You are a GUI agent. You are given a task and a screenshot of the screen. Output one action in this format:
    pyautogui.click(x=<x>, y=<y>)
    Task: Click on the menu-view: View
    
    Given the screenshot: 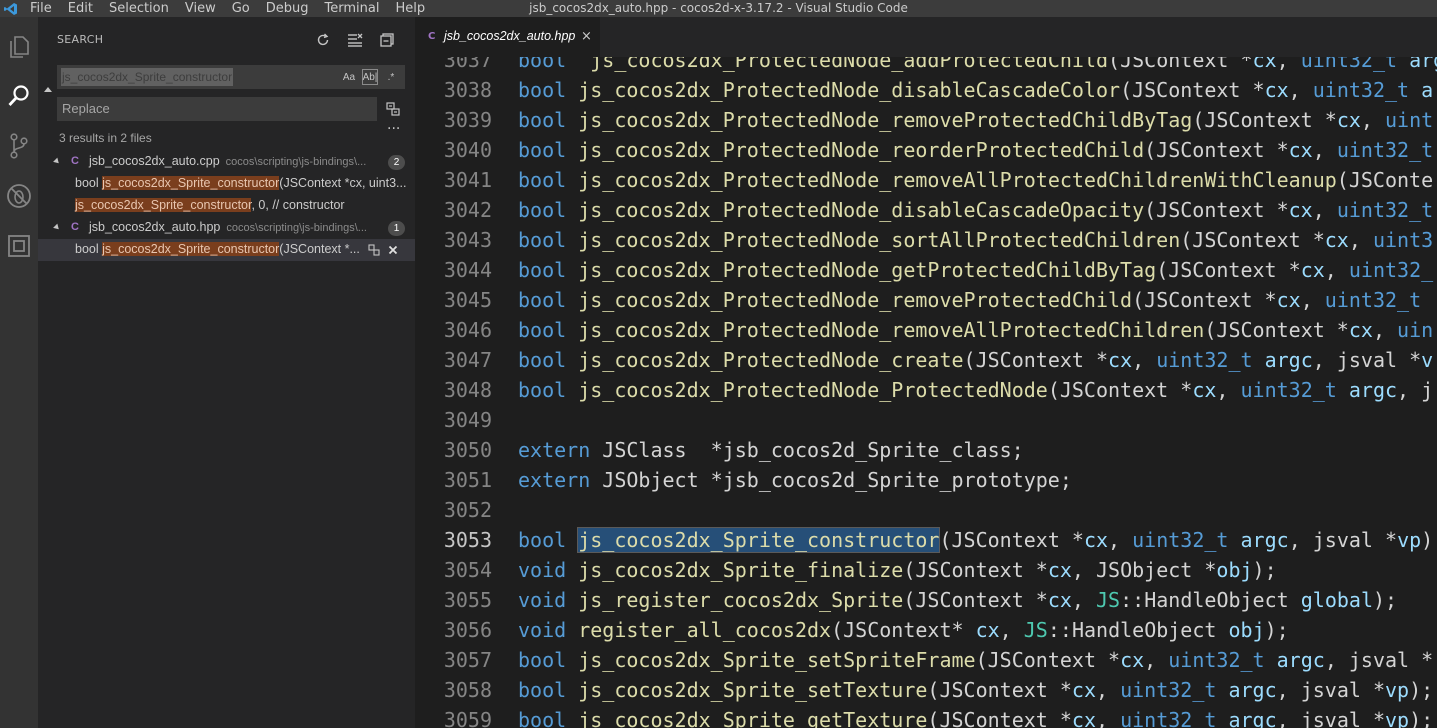 What is the action you would take?
    pyautogui.click(x=200, y=8)
    